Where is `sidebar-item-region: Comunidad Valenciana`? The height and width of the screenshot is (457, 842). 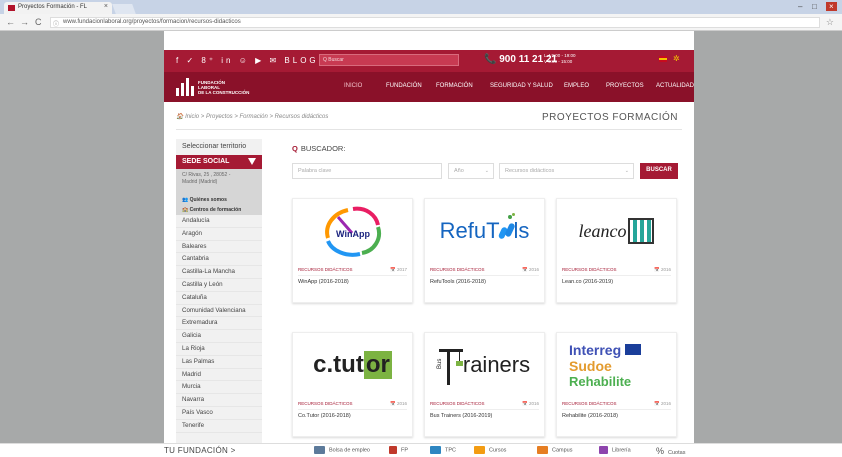
sidebar-item-region: Comunidad Valenciana is located at coordinates (219, 311).